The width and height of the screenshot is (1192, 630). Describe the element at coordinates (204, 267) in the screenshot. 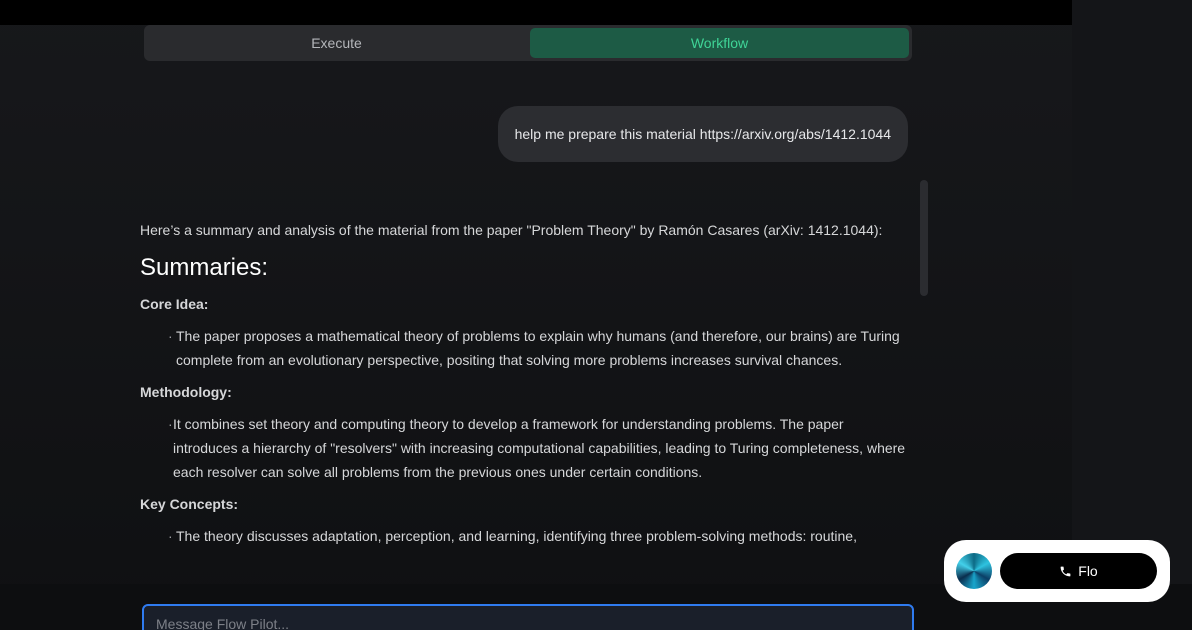

I see `answer-heading: Summaries:` at that location.